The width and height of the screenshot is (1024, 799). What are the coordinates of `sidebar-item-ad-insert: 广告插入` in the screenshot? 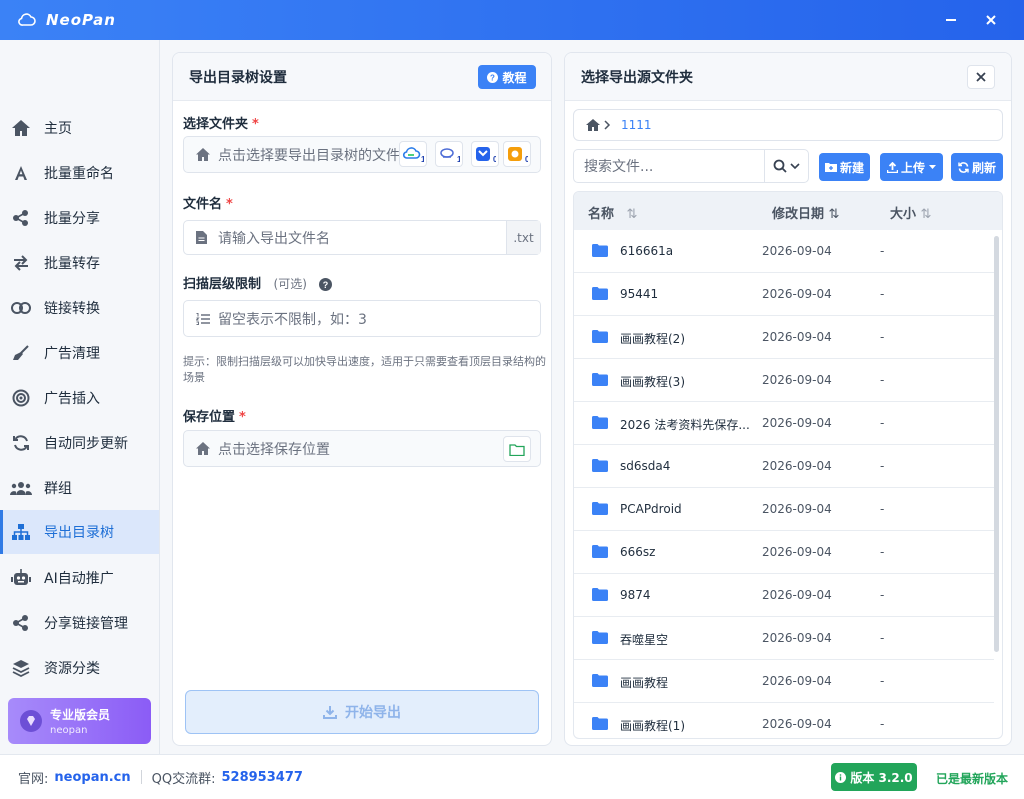 It's located at (79, 398).